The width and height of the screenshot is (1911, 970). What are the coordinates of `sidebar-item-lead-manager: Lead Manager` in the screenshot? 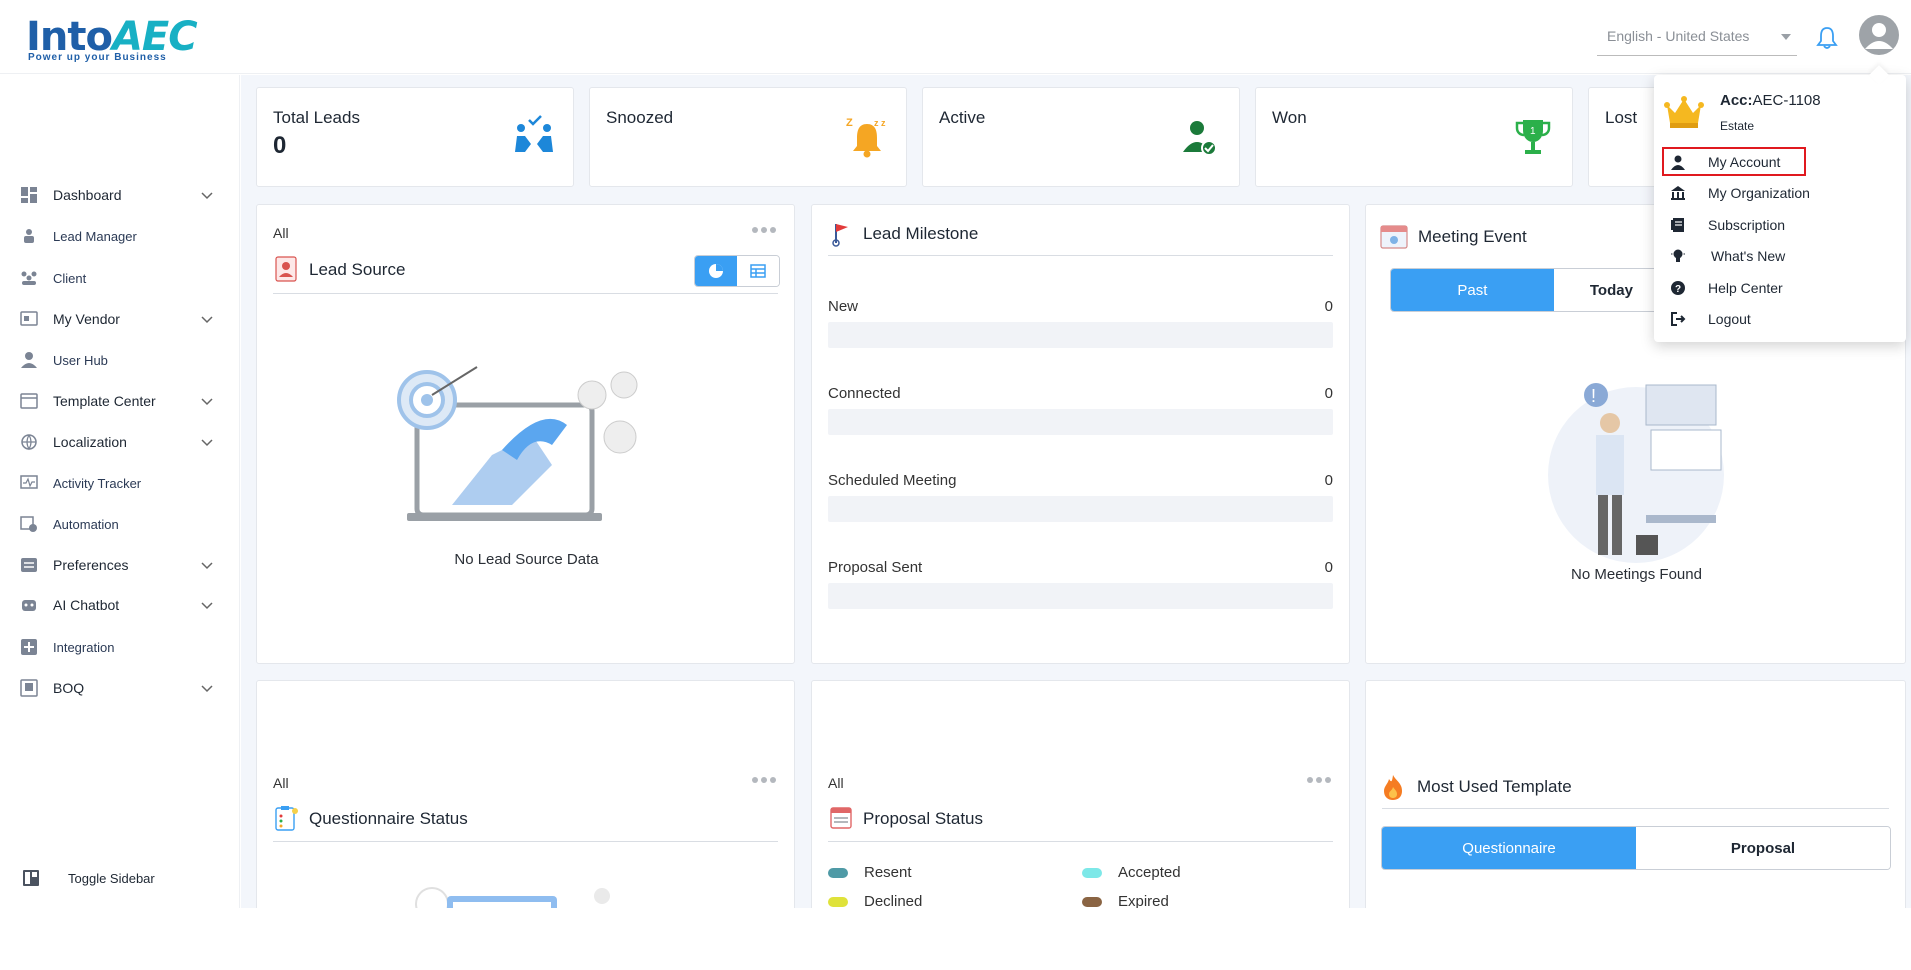 It's located at (120, 236).